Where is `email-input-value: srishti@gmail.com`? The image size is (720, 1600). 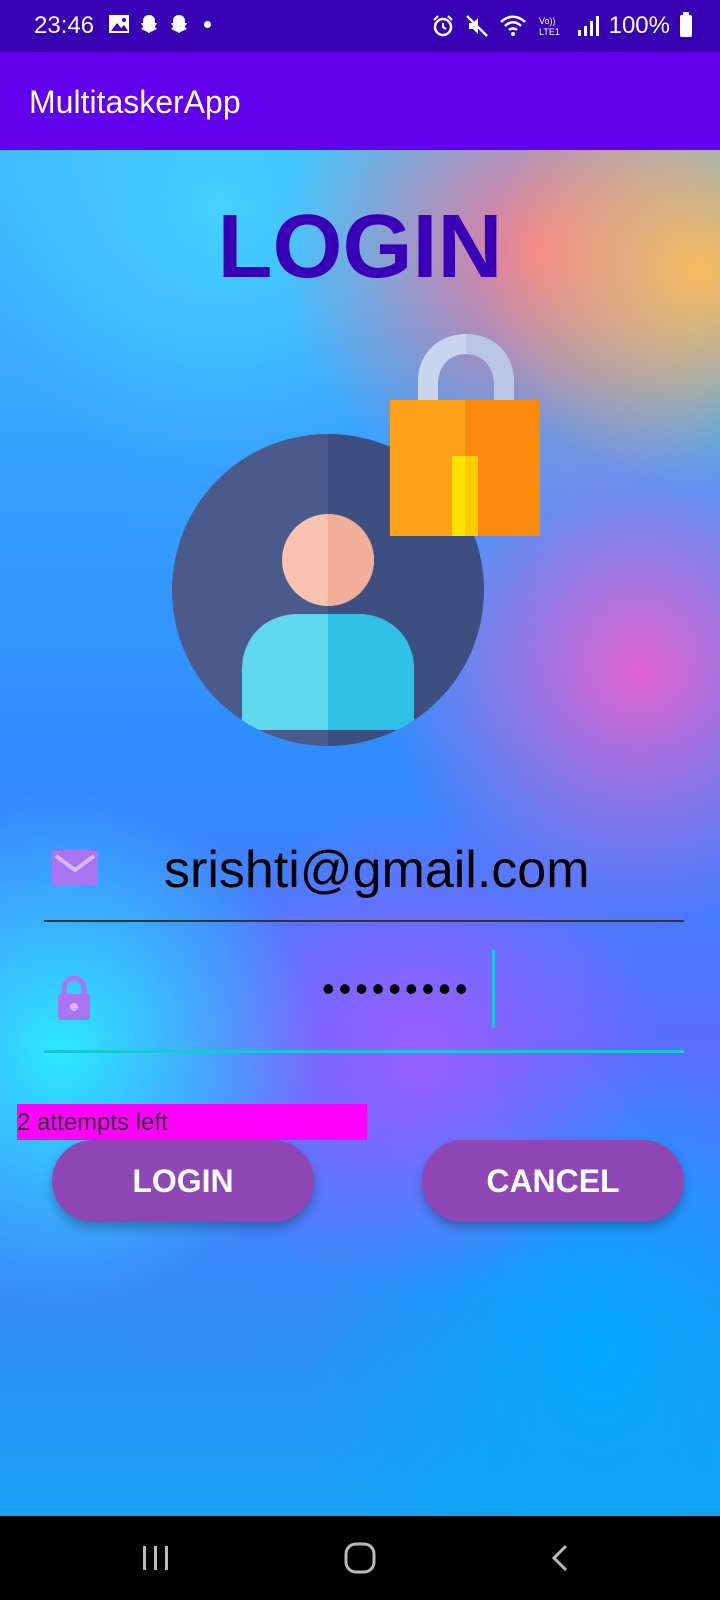 email-input-value: srishti@gmail.com is located at coordinates (377, 870).